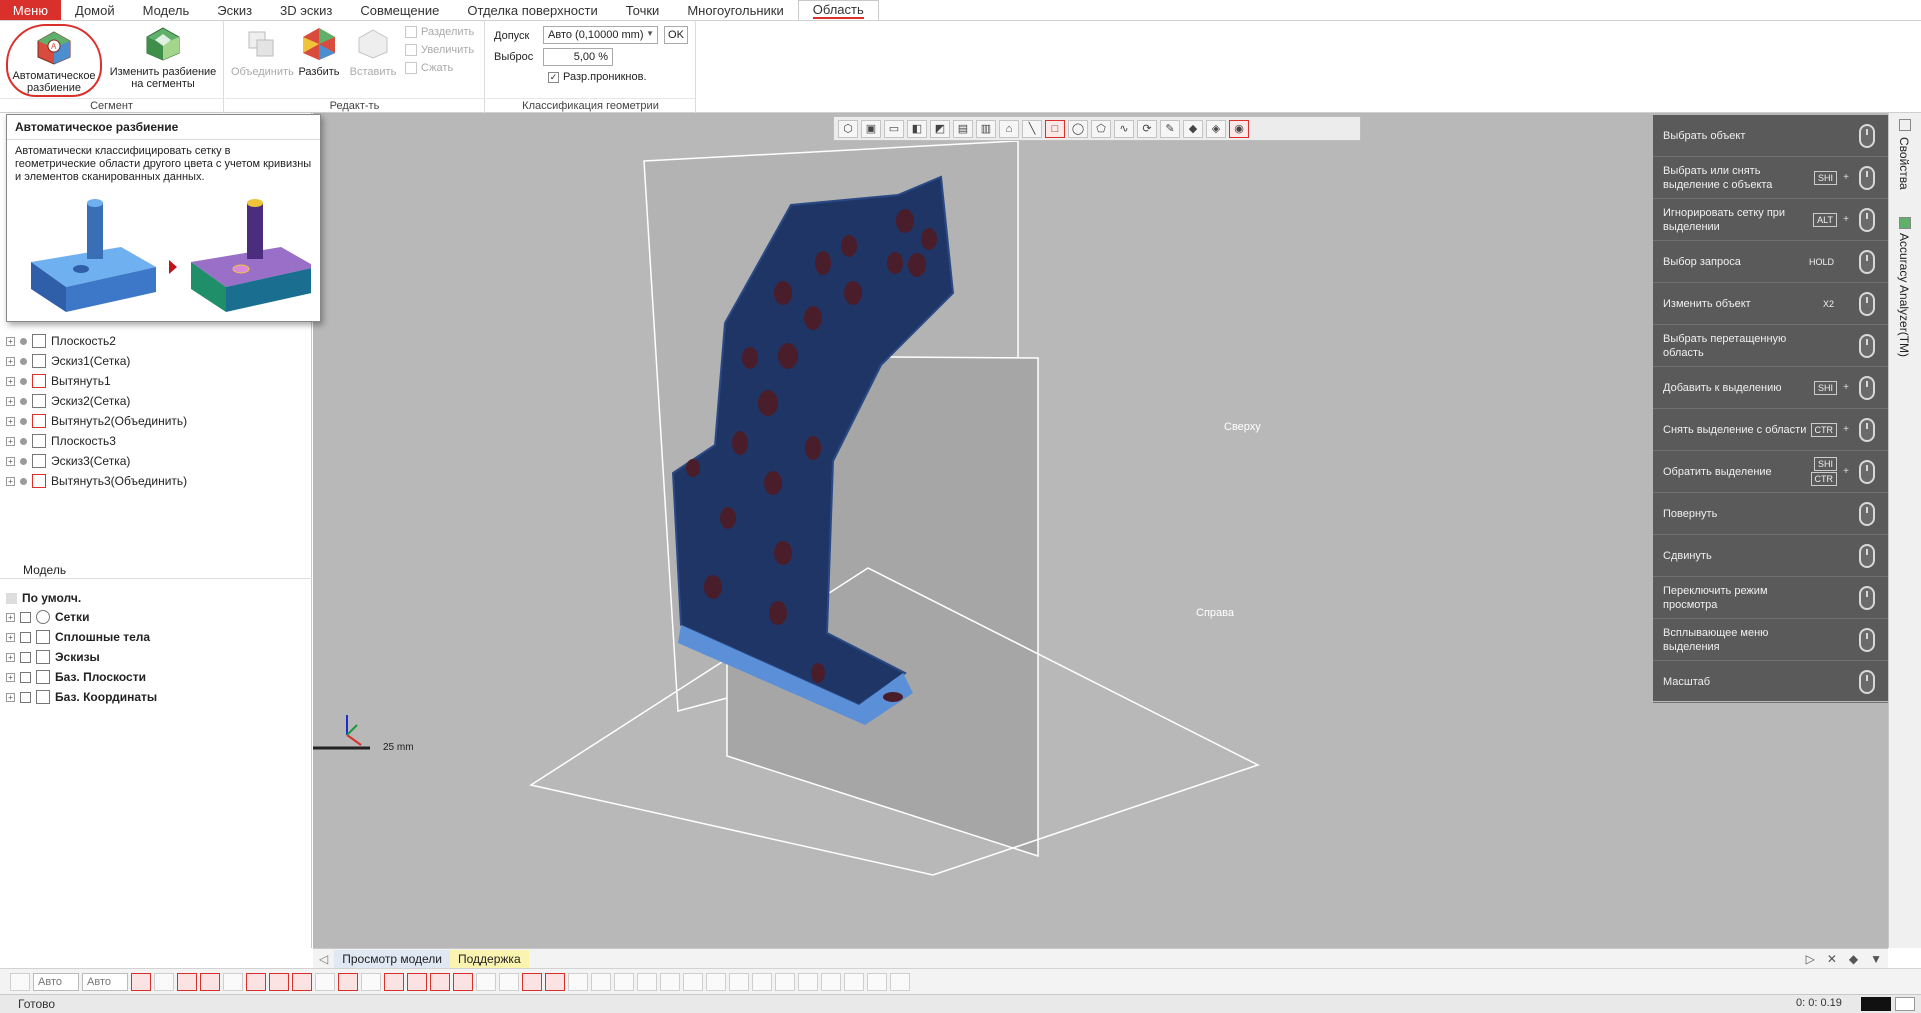 Image resolution: width=1921 pixels, height=1013 pixels. Describe the element at coordinates (319, 51) in the screenshot. I see `split-button: Разбить` at that location.